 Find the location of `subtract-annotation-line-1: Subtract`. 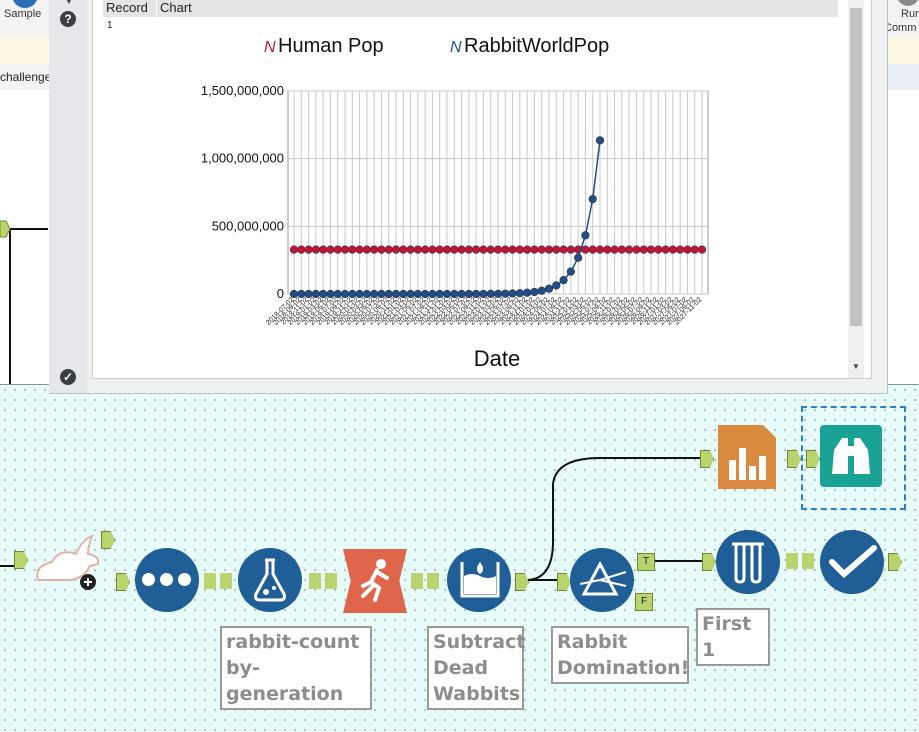

subtract-annotation-line-1: Subtract is located at coordinates (479, 642).